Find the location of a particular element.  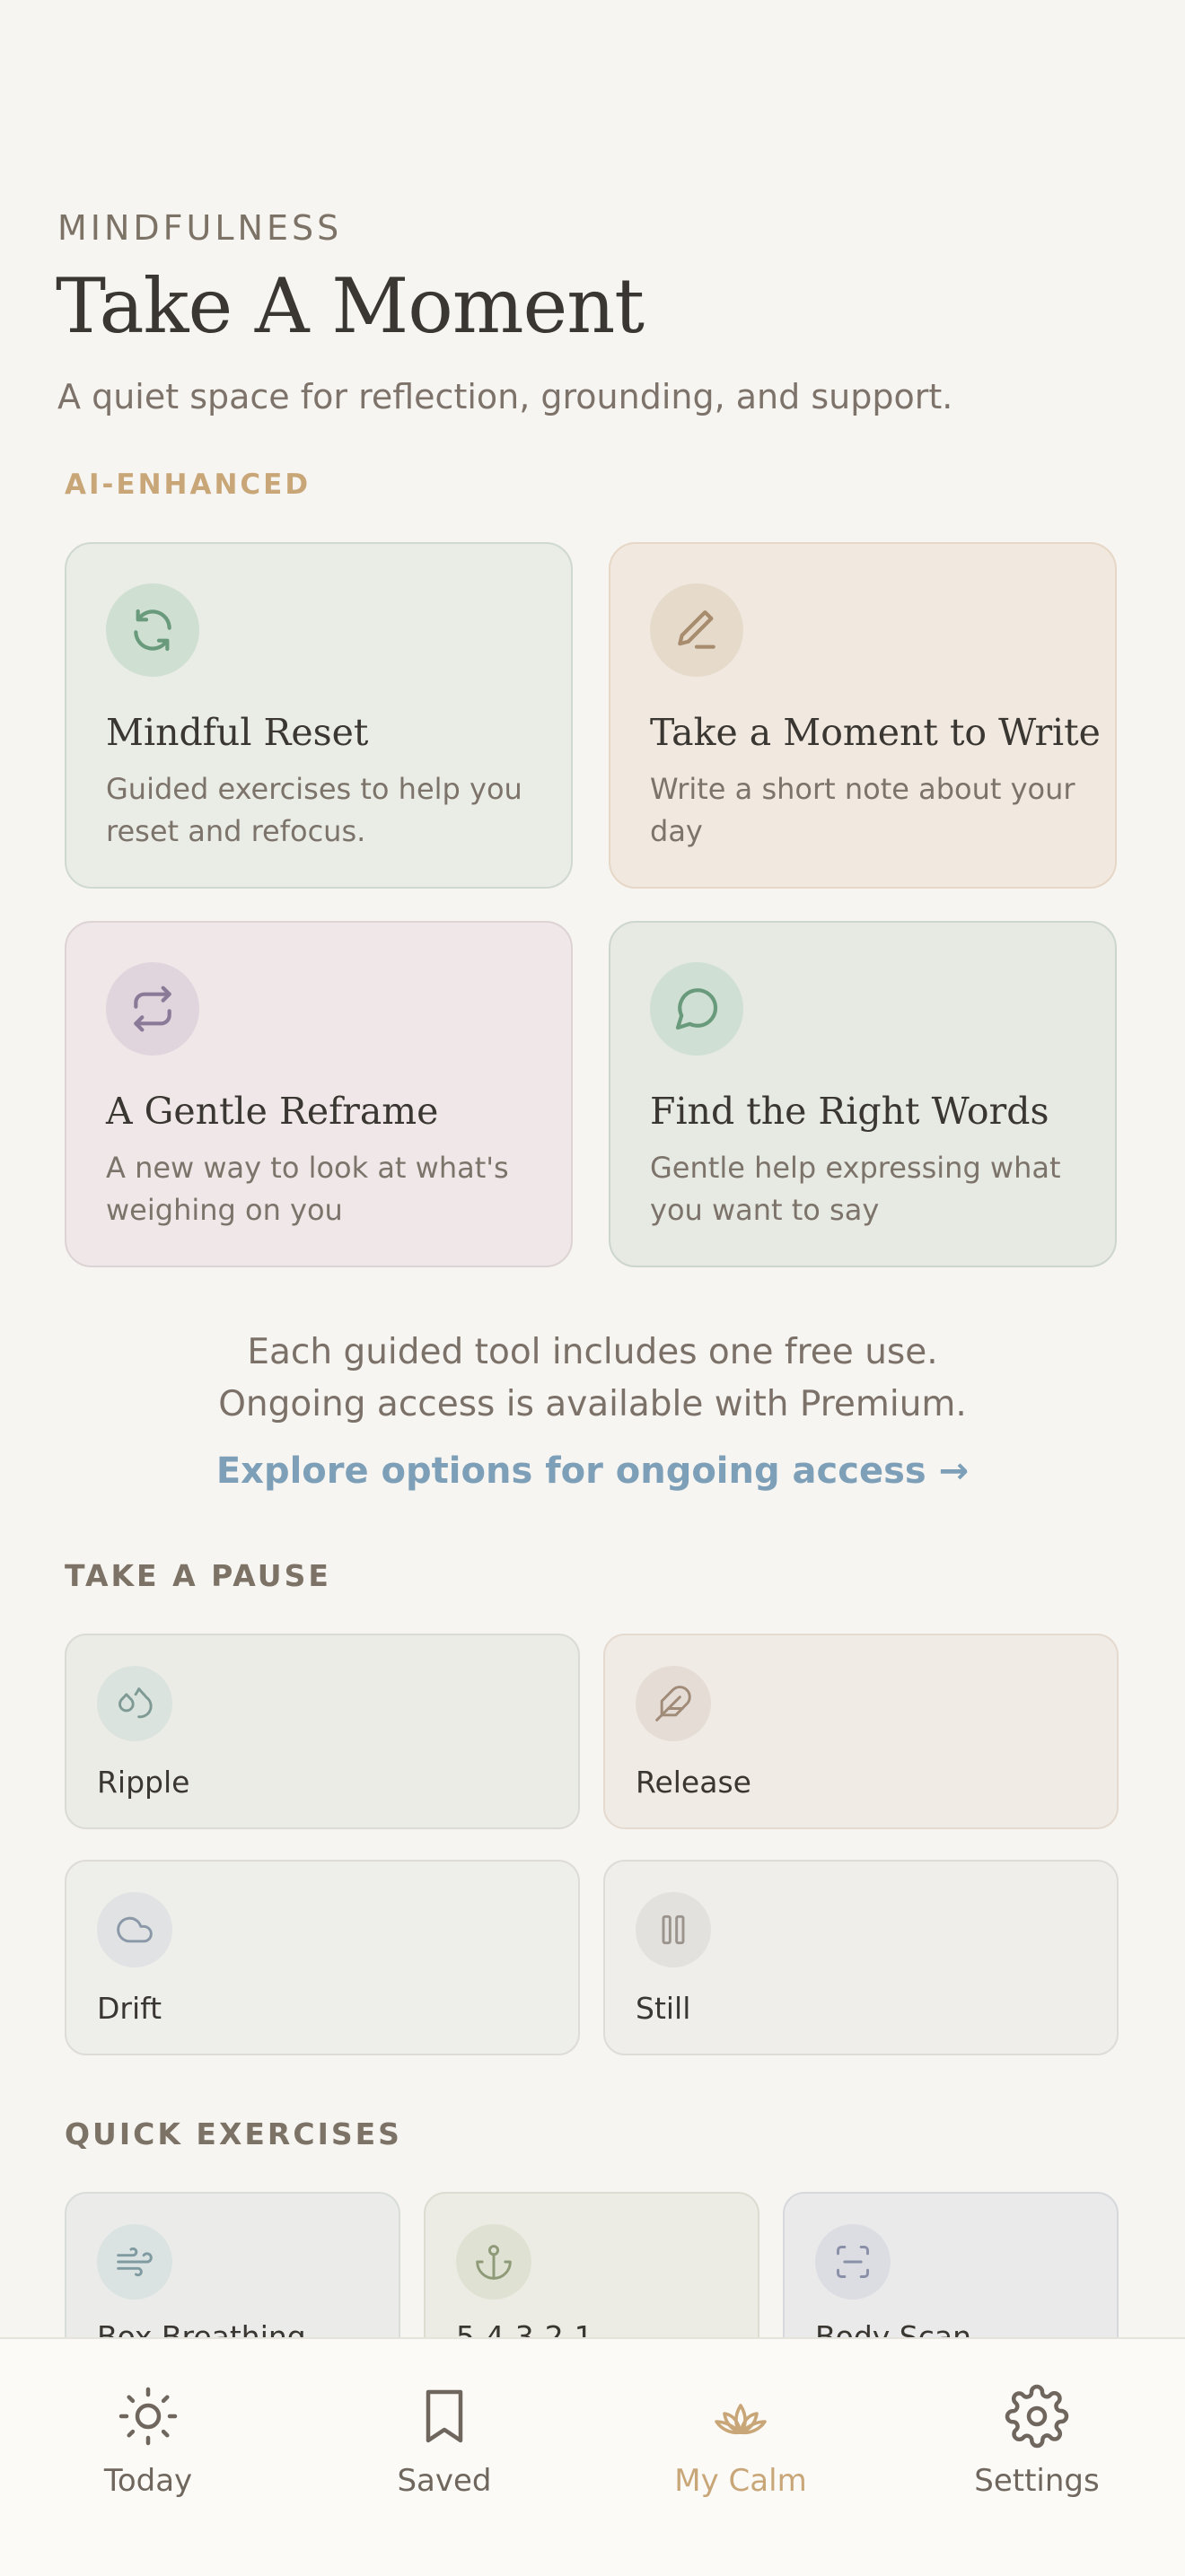

drift-tile: Drift is located at coordinates (322, 1957).